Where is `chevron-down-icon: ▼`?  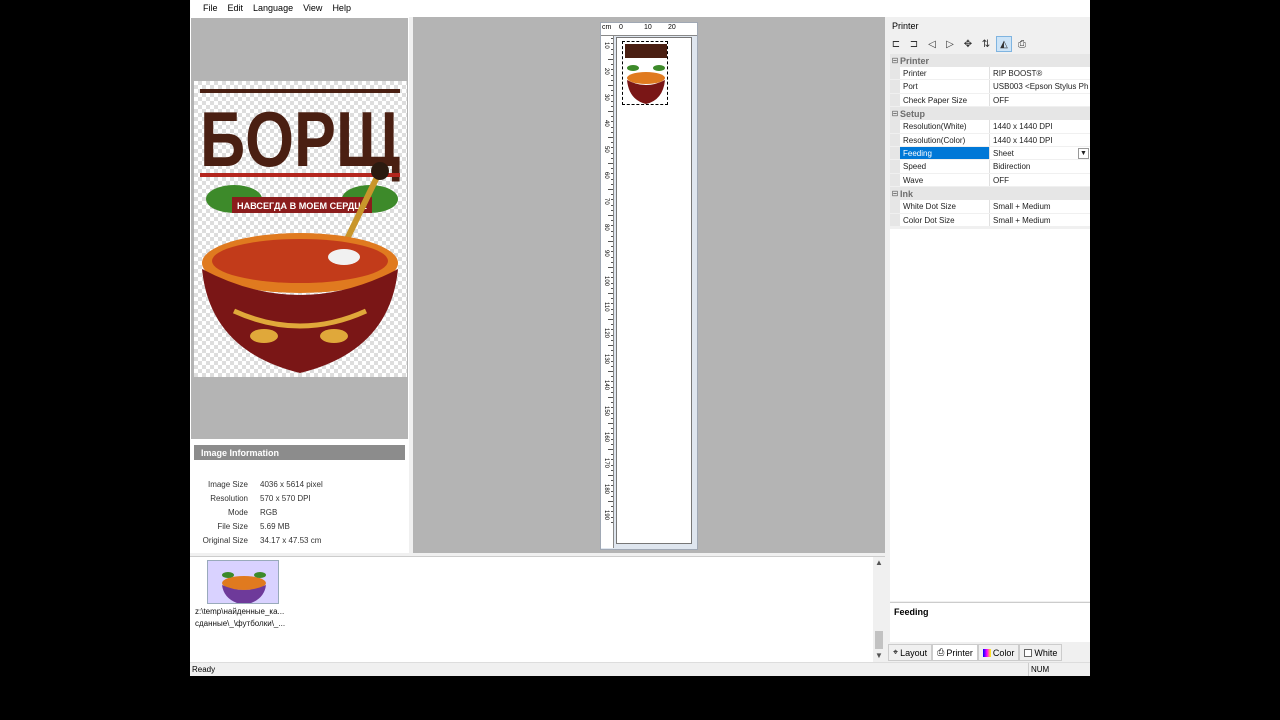
chevron-down-icon: ▼ is located at coordinates (1083, 153).